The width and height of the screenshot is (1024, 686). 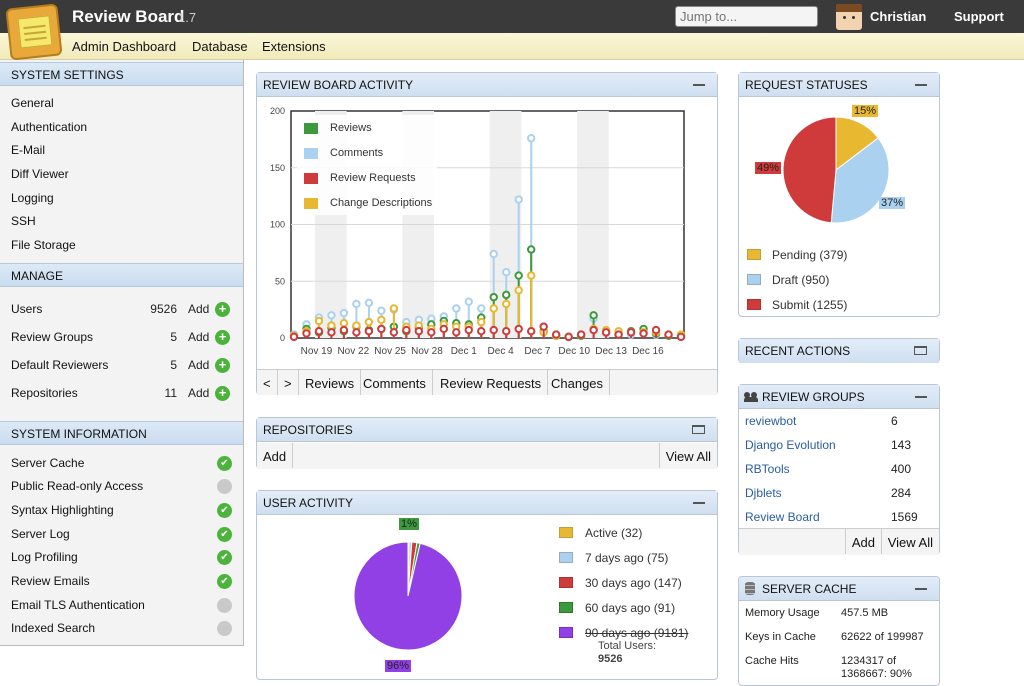 I want to click on nav-extensions: Extensions, so click(x=294, y=46).